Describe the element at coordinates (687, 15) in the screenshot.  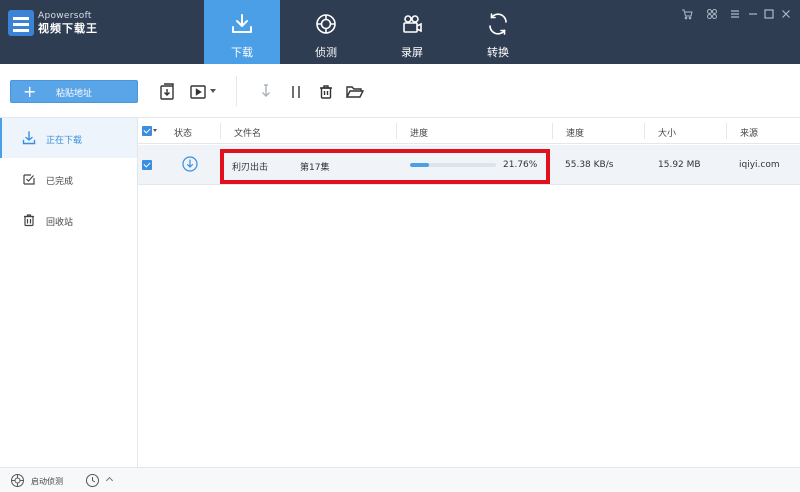
I see `cart-icon` at that location.